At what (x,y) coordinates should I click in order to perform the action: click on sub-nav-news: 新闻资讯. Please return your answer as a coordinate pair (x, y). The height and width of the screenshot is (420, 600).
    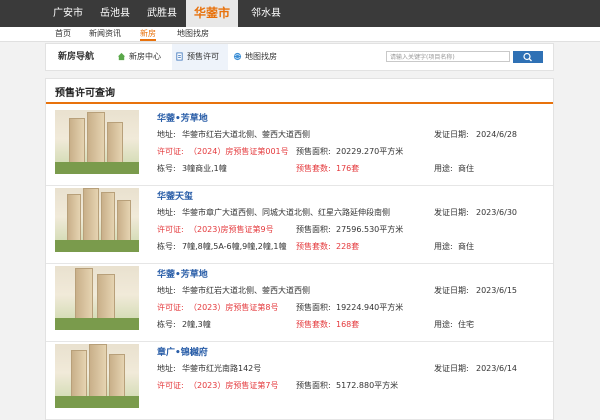
    Looking at the image, I should click on (105, 34).